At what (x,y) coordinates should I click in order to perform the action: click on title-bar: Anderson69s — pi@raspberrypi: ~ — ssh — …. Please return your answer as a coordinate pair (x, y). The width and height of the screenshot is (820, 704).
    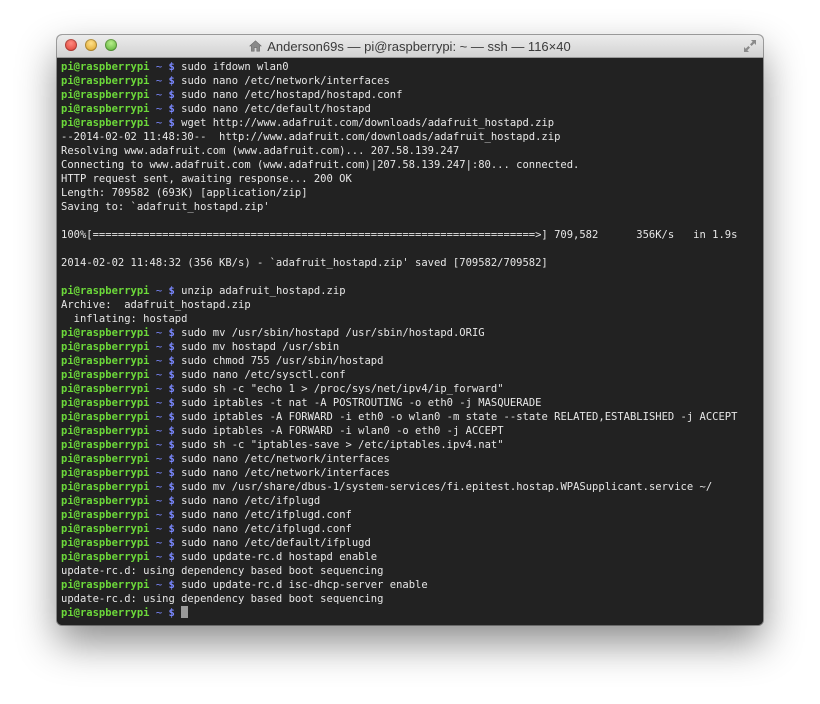
    Looking at the image, I should click on (410, 46).